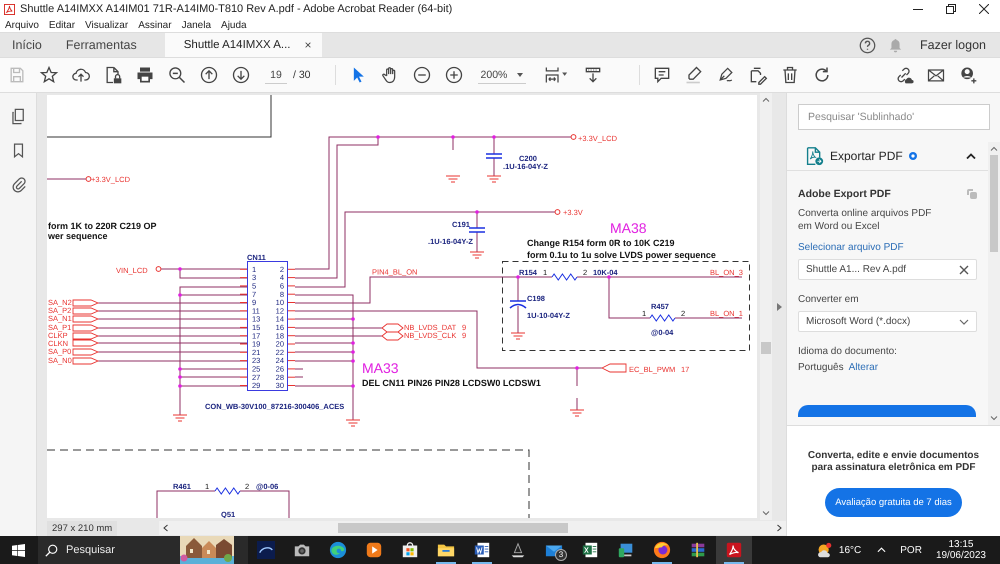 This screenshot has width=1000, height=564. Describe the element at coordinates (621, 255) in the screenshot. I see `note-text: form 0.1u to 1u solve LVDS power sequence` at that location.